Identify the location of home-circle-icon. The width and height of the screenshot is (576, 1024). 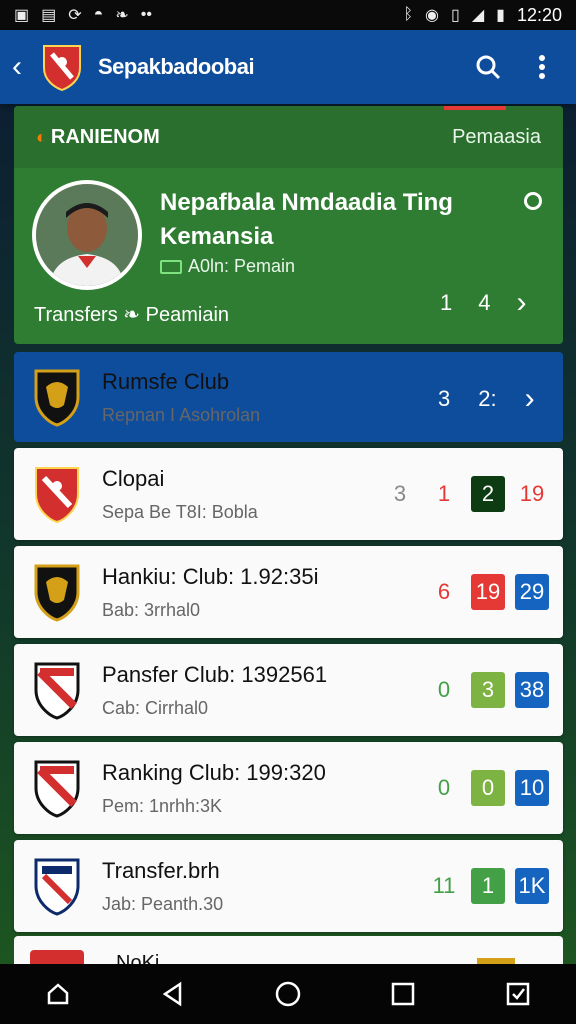
(288, 994).